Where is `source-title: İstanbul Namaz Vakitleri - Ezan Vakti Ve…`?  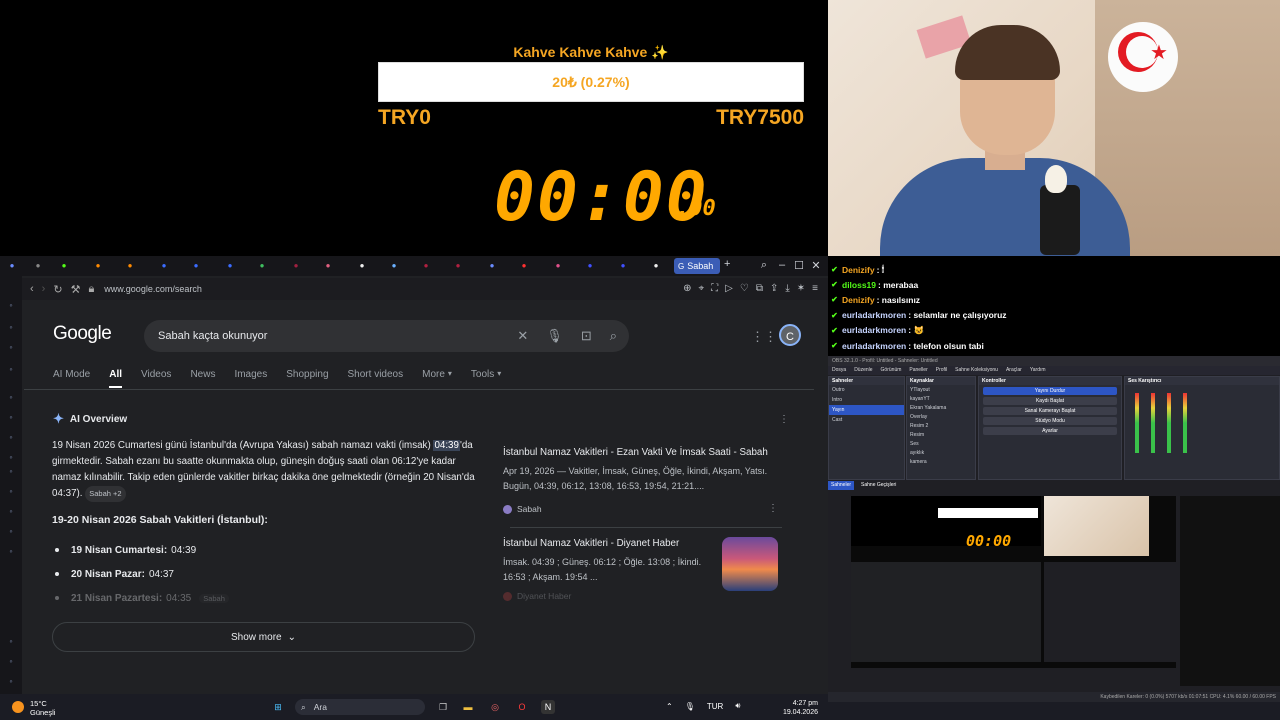
source-title: İstanbul Namaz Vakitleri - Ezan Vakti Ve… is located at coordinates (645, 453).